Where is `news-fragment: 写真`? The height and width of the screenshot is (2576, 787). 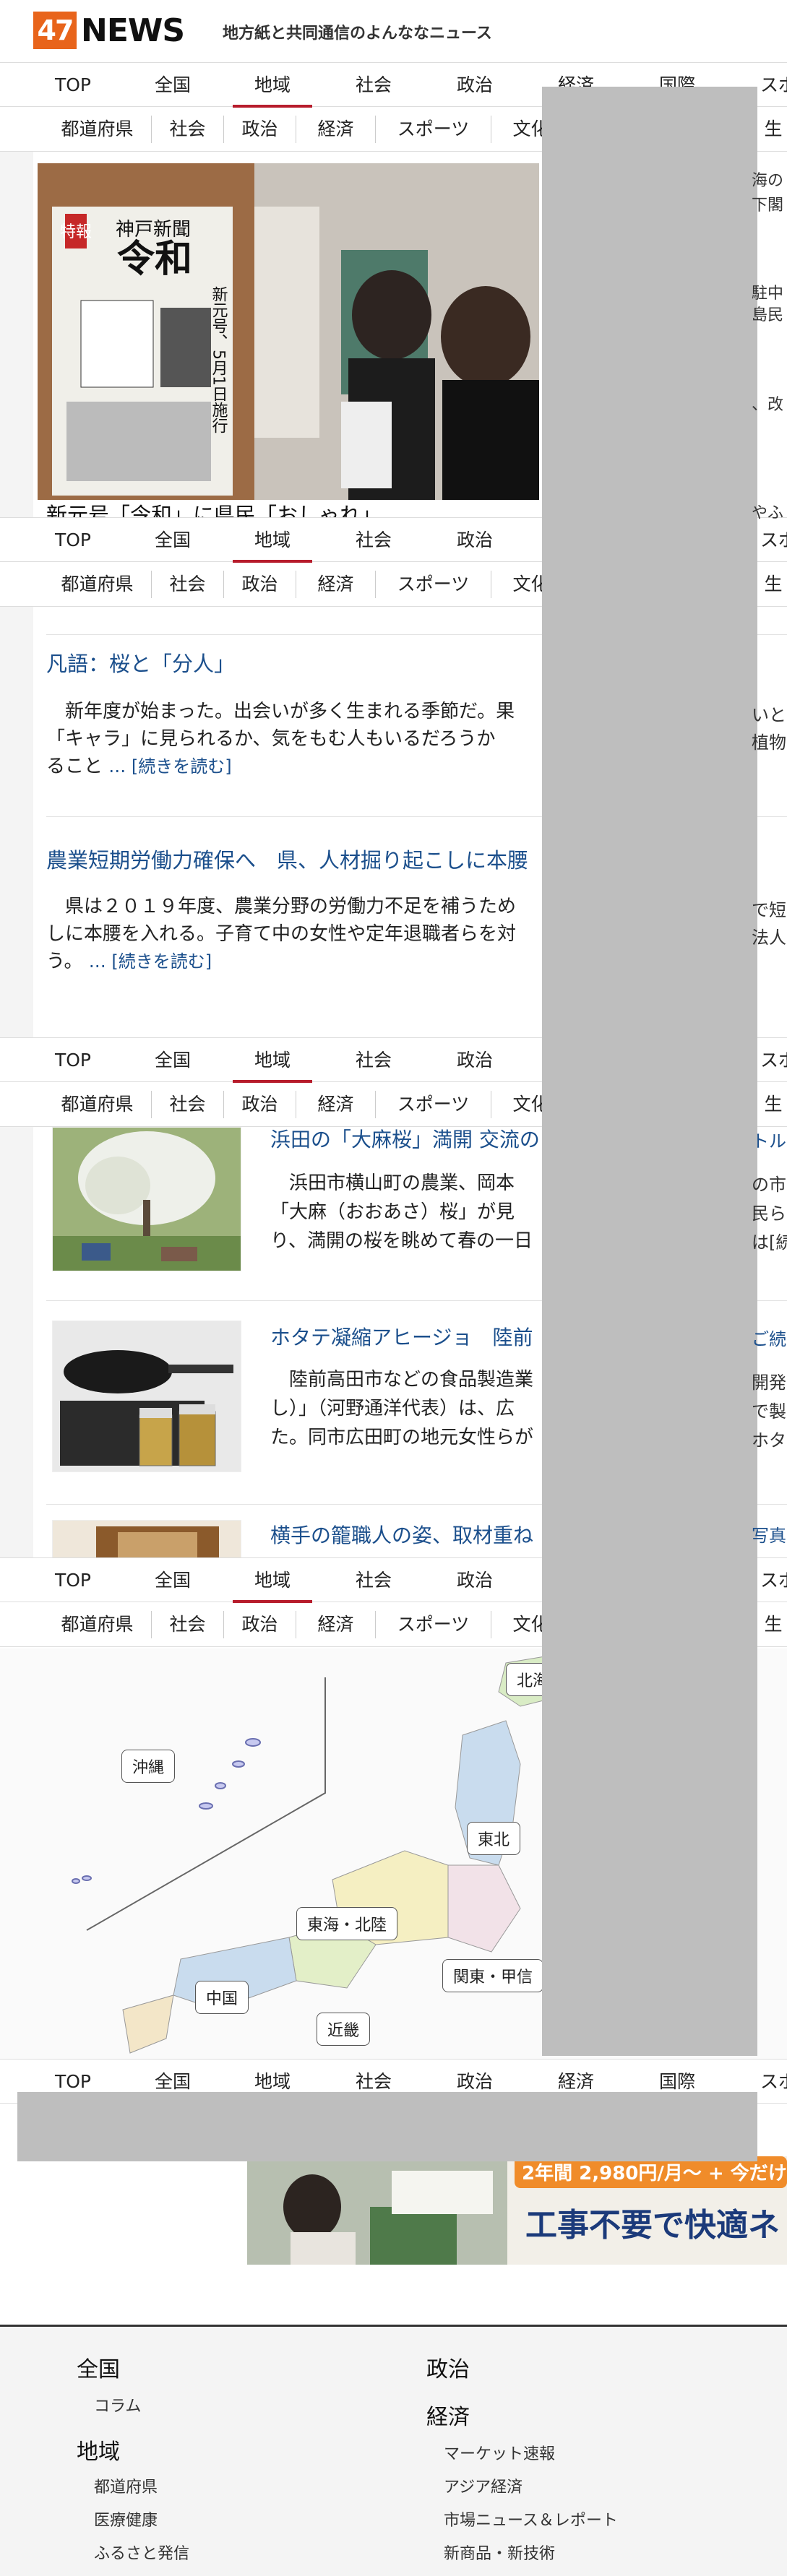
news-fragment: 写真 is located at coordinates (769, 1536).